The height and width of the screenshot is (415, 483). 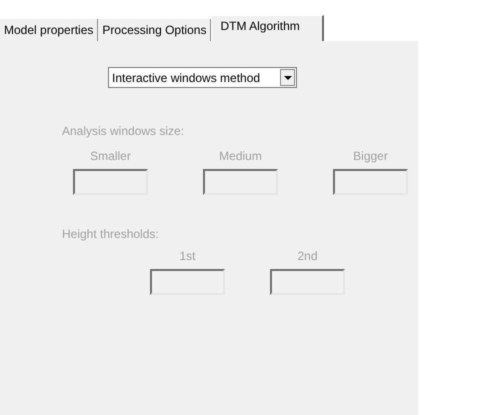 What do you see at coordinates (187, 256) in the screenshot?
I see `field-label: 1st` at bounding box center [187, 256].